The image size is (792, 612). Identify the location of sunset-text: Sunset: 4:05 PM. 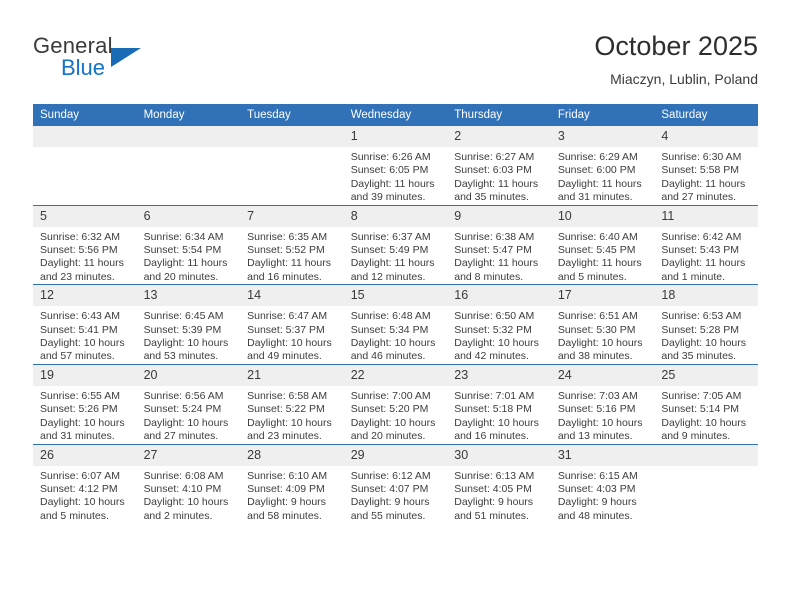
(493, 488).